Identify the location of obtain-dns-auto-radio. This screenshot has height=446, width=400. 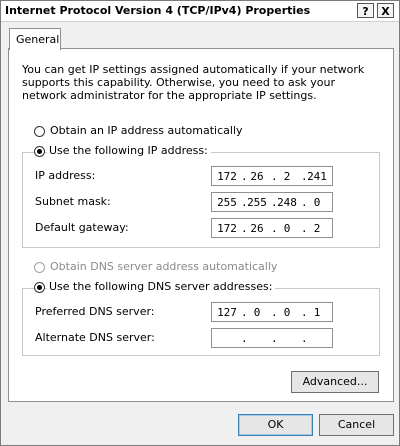
(39, 267).